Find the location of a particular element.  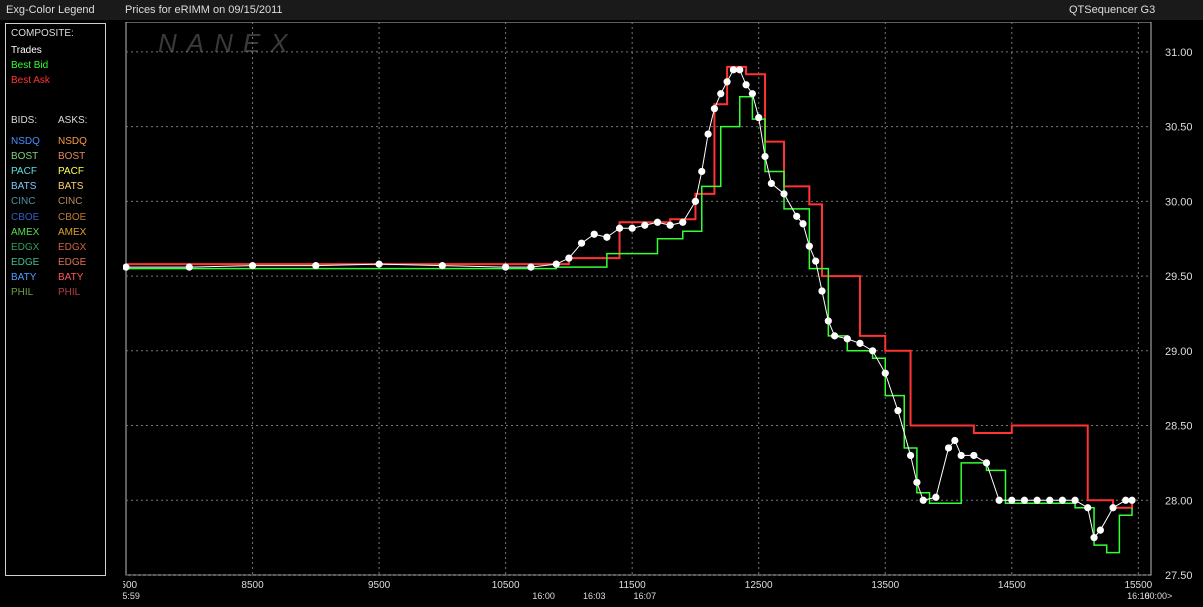

legend-row-cinc: CINC CINC is located at coordinates (58, 202).